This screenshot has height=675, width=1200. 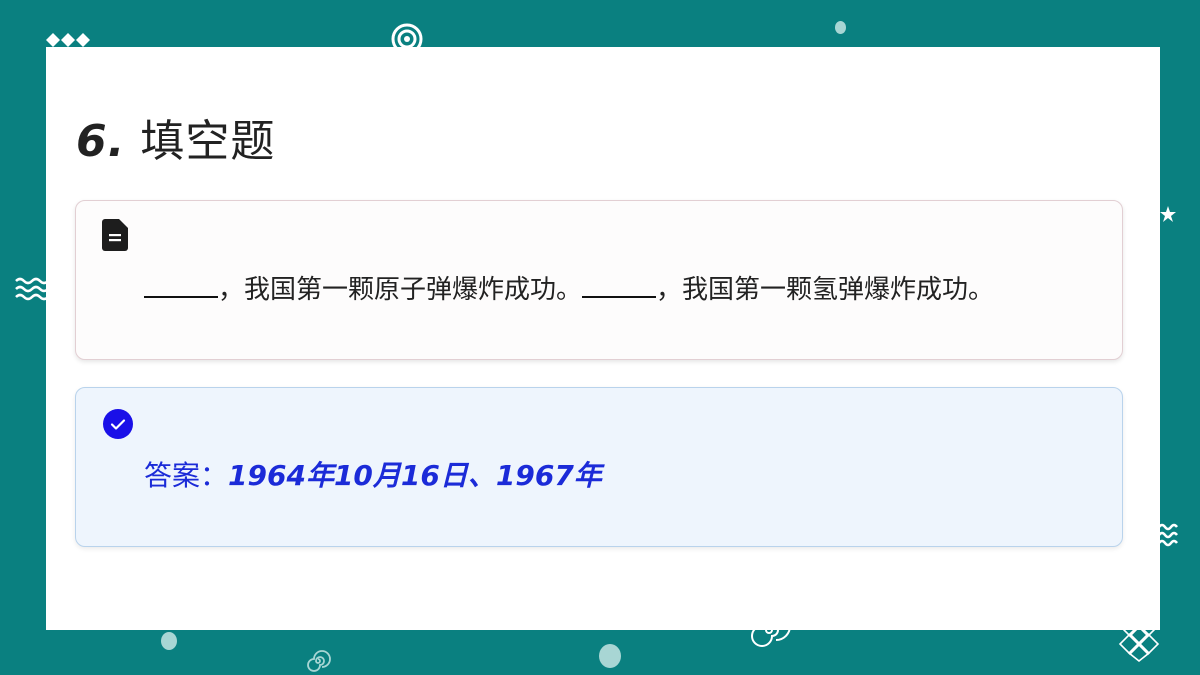 What do you see at coordinates (186, 475) in the screenshot?
I see `answer-label: 答案：` at bounding box center [186, 475].